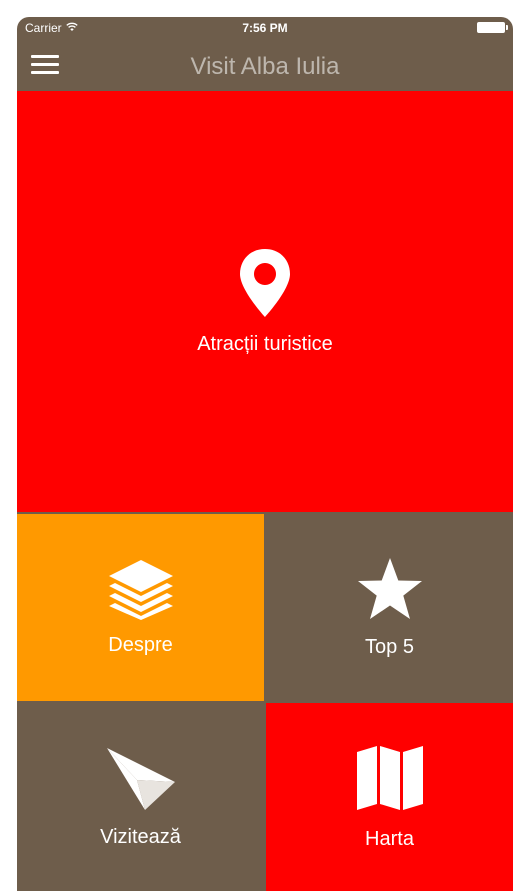 This screenshot has height=891, width=513. What do you see at coordinates (389, 838) in the screenshot?
I see `tile-label: Harta` at bounding box center [389, 838].